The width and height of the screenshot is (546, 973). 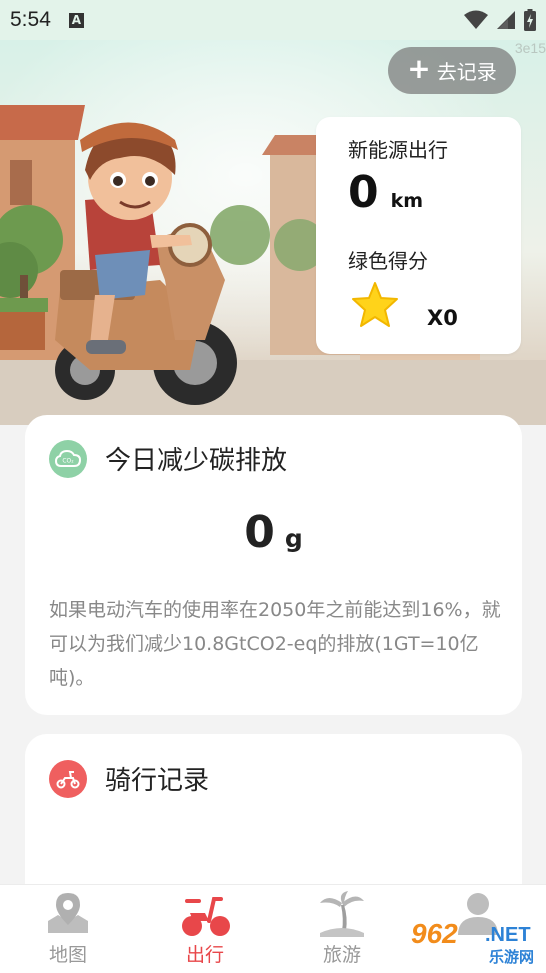 What do you see at coordinates (68, 913) in the screenshot?
I see `map-pin-icon` at bounding box center [68, 913].